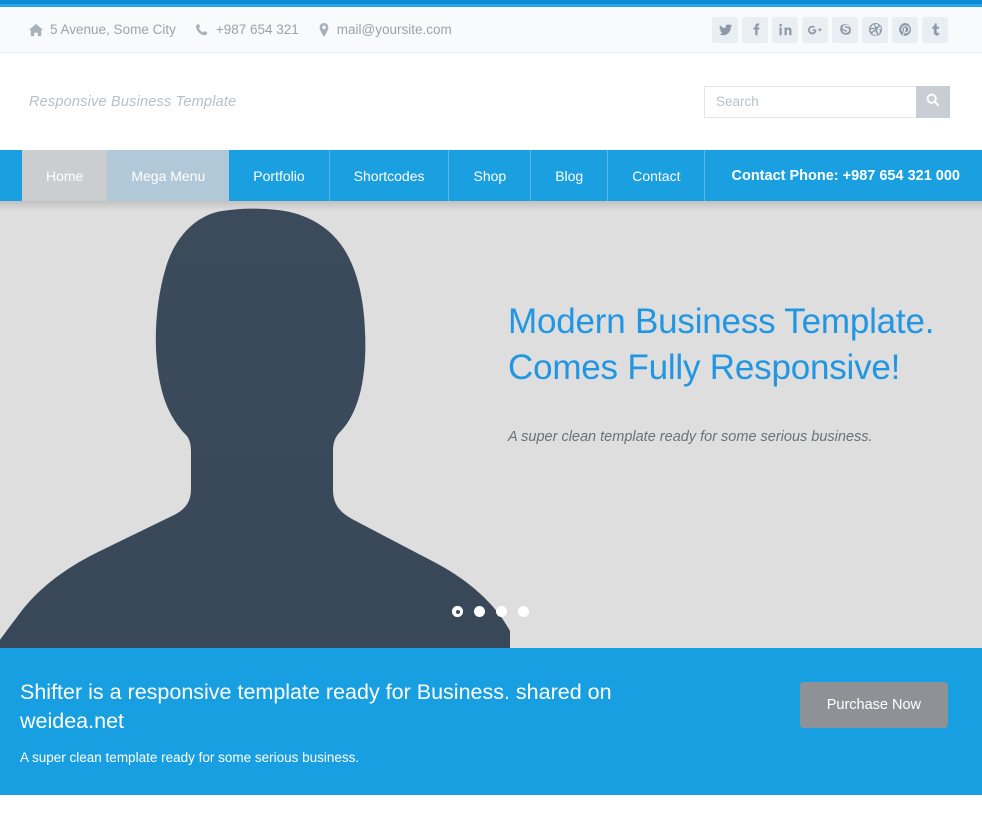 The height and width of the screenshot is (820, 982). What do you see at coordinates (815, 29) in the screenshot?
I see `google-plus-icon` at bounding box center [815, 29].